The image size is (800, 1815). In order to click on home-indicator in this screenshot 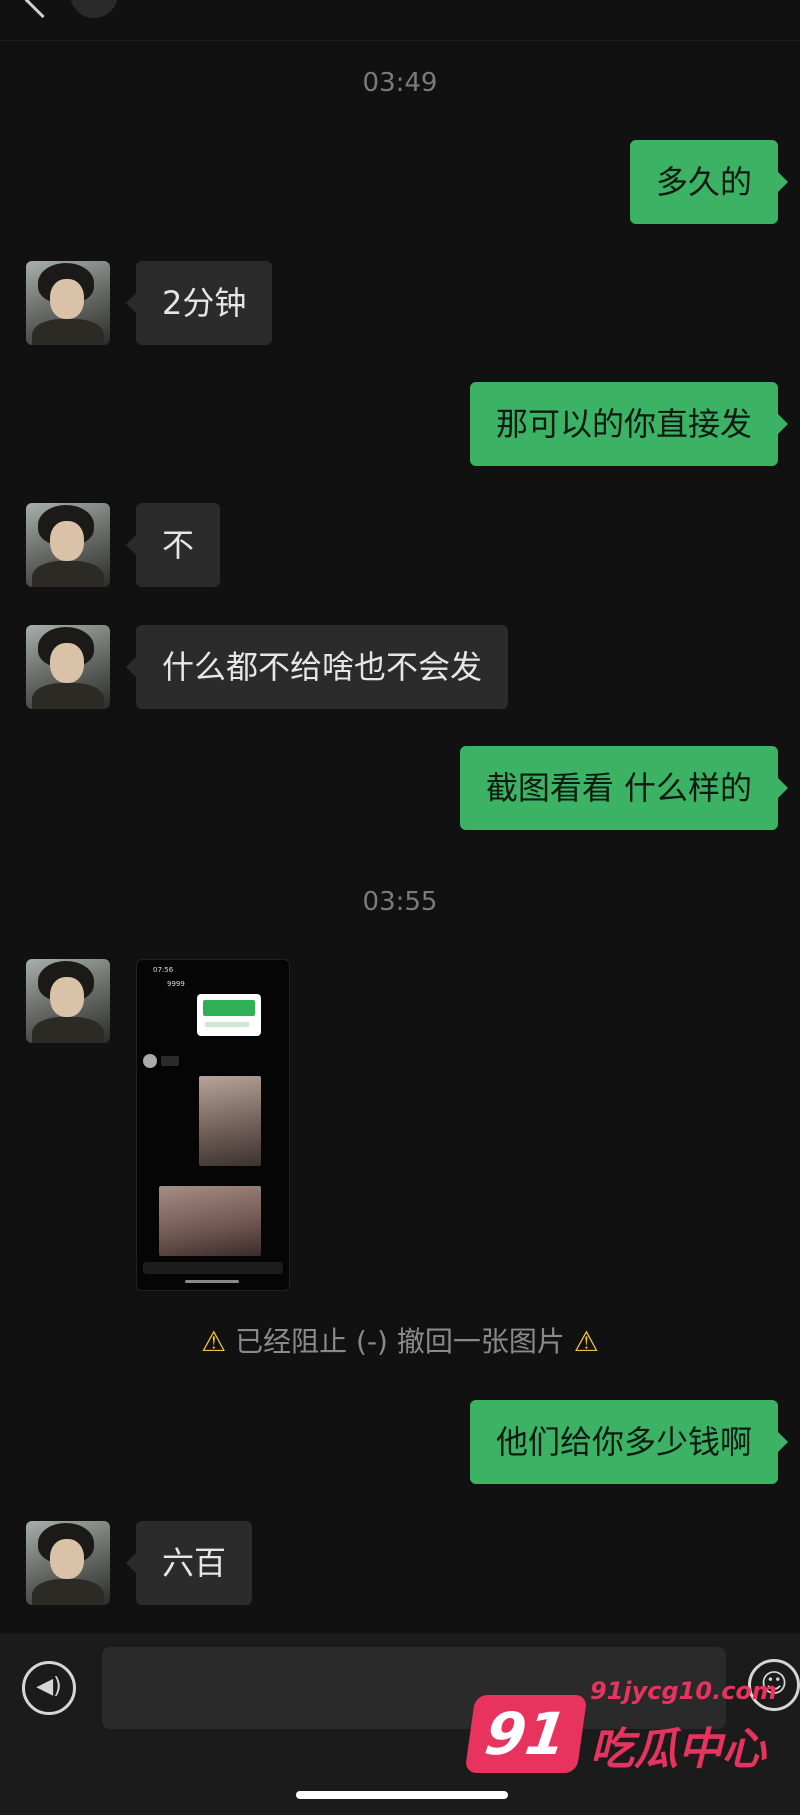, I will do `click(402, 1795)`.